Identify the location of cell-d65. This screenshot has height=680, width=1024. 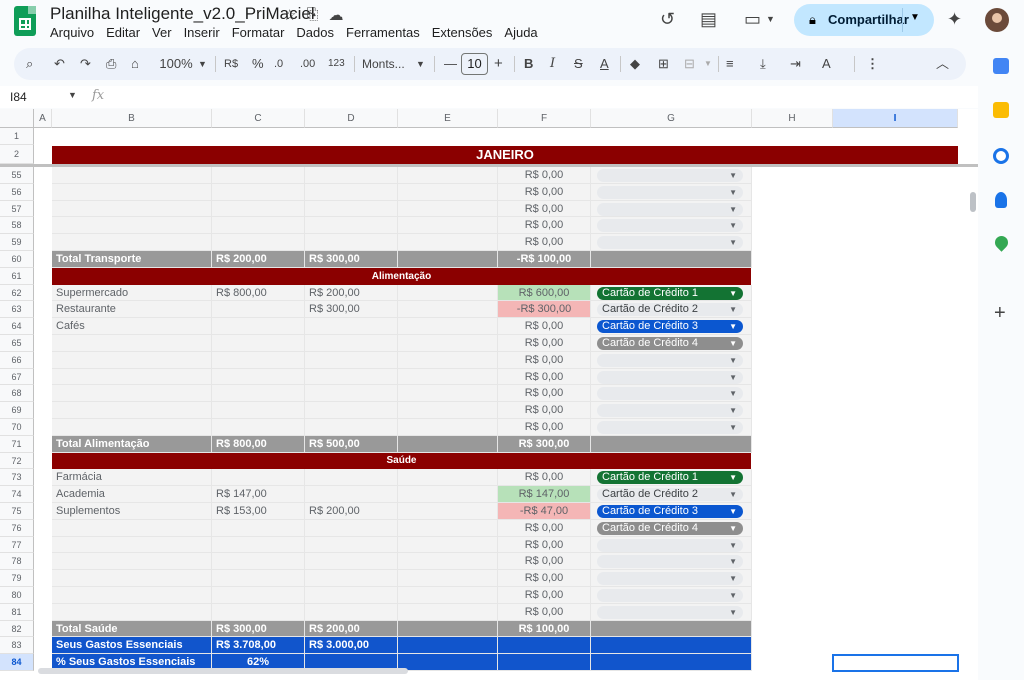
(351, 343).